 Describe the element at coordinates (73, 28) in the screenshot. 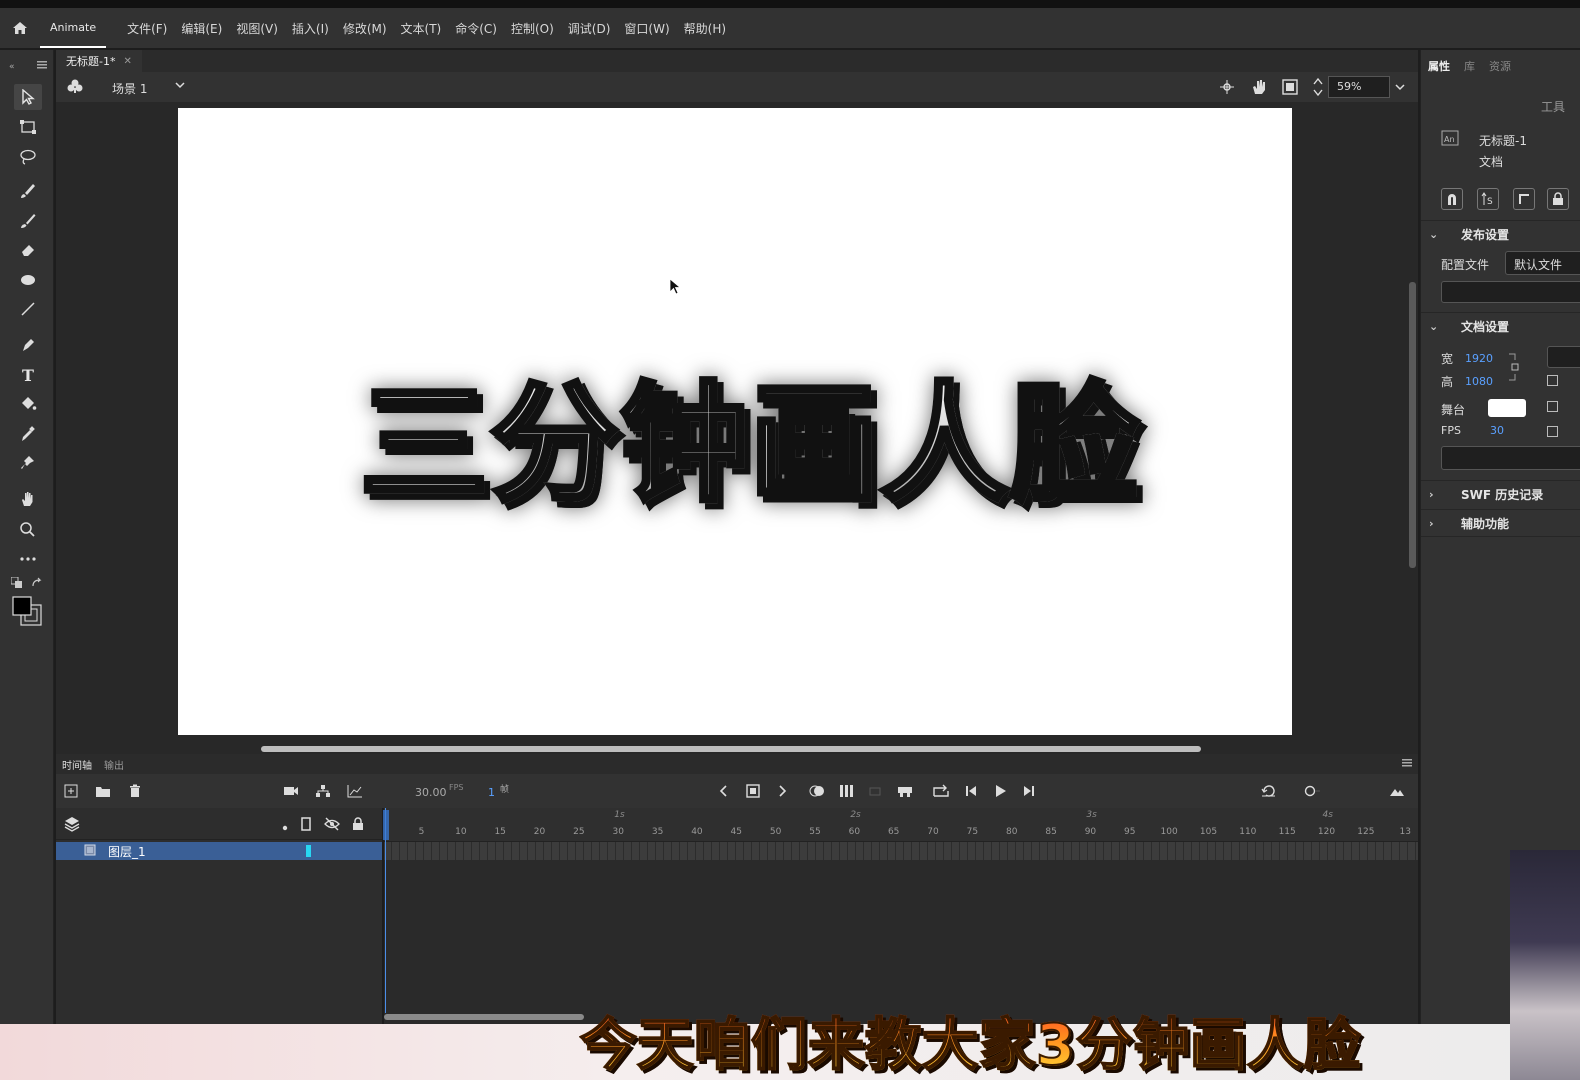

I see `app-name-tab: Animate` at that location.